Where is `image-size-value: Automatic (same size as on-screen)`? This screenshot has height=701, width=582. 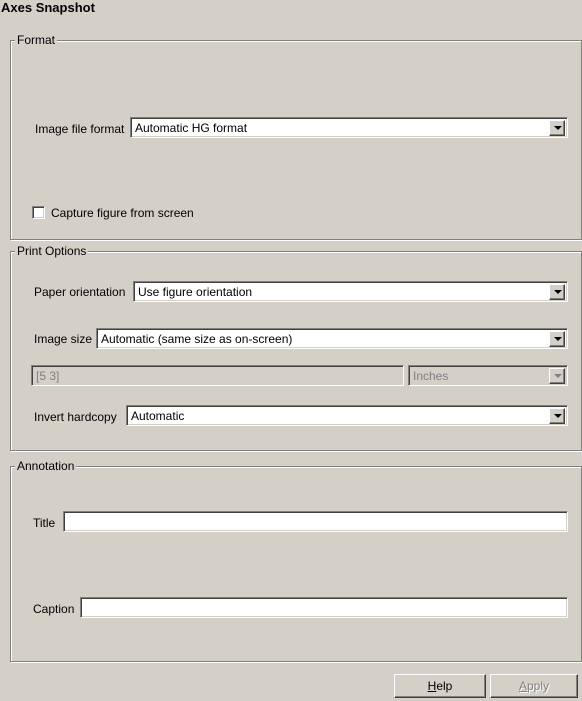
image-size-value: Automatic (same size as on-screen) is located at coordinates (197, 339).